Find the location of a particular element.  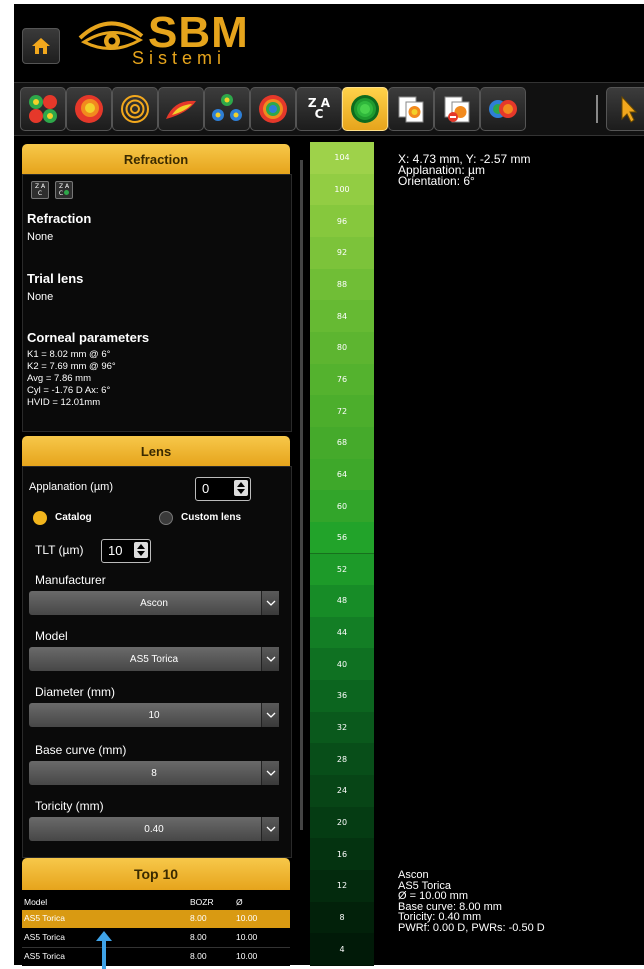

applanation-stepper: 0 is located at coordinates (223, 489).